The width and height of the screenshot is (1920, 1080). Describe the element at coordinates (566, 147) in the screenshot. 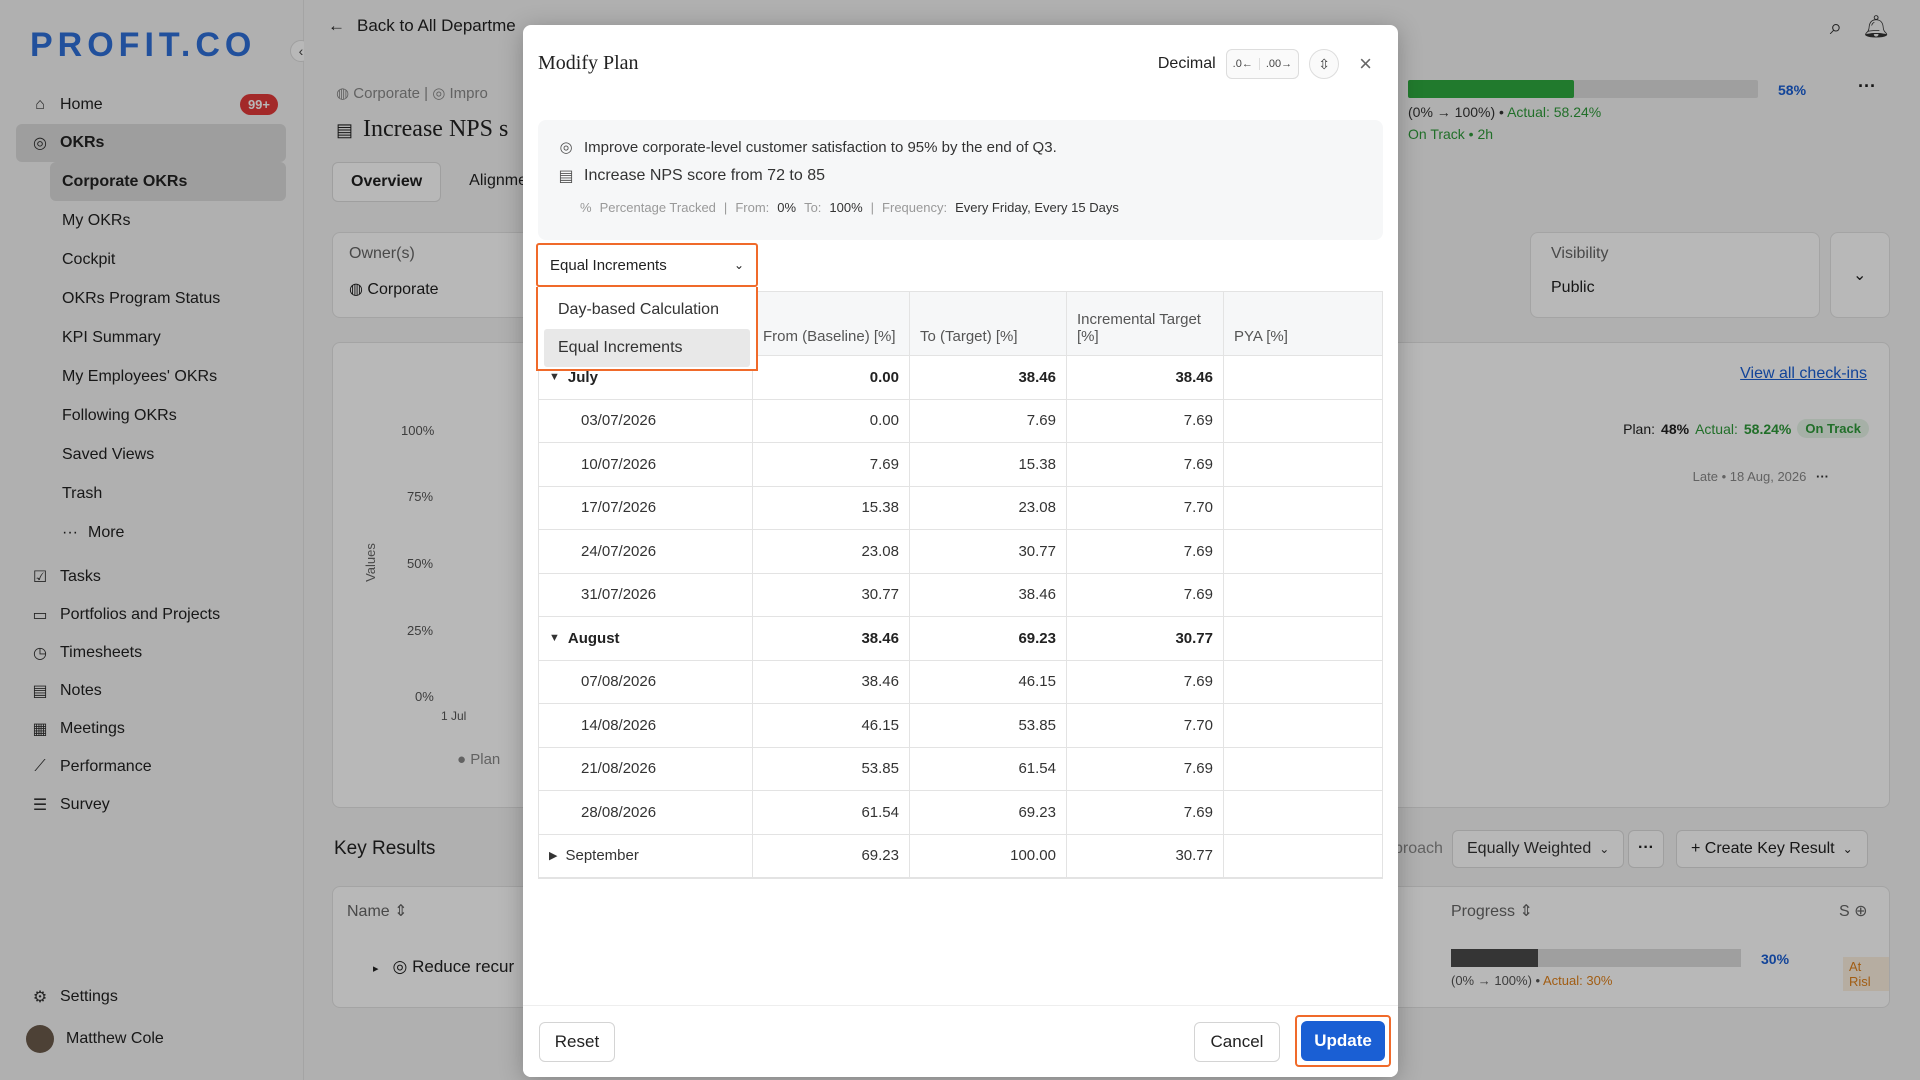

I see `target-icon: ◎` at that location.